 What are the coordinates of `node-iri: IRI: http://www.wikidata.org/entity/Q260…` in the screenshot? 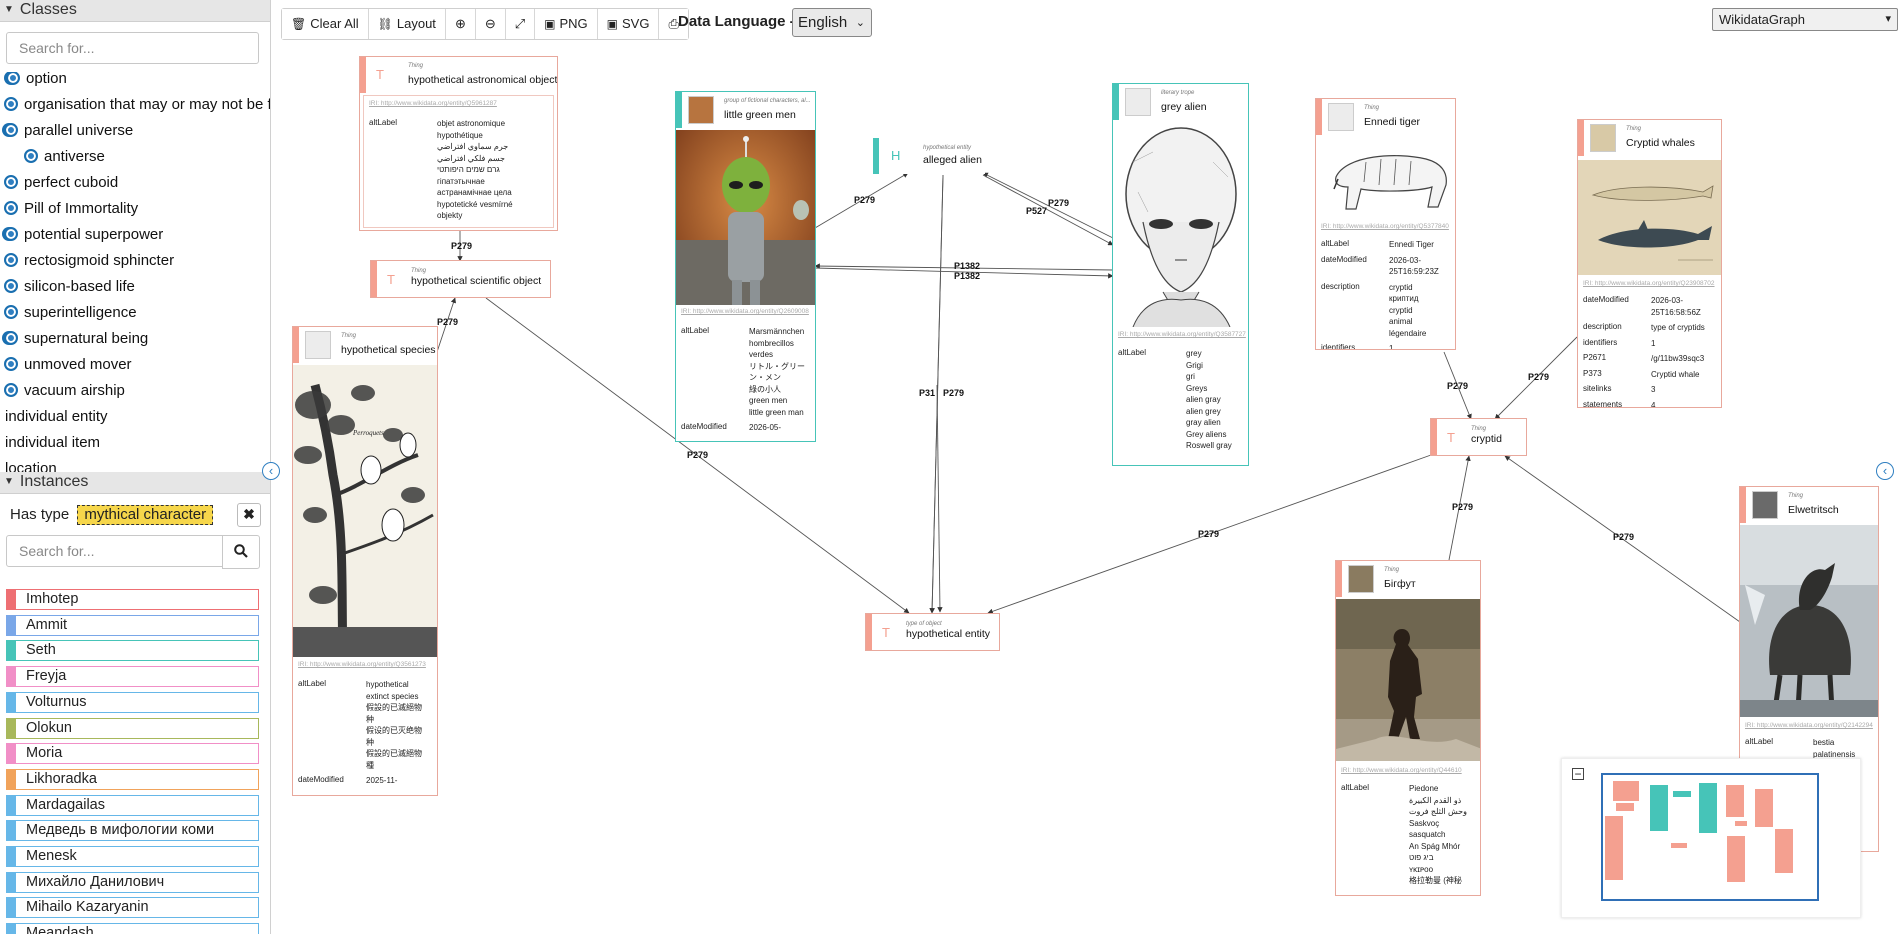 It's located at (745, 311).